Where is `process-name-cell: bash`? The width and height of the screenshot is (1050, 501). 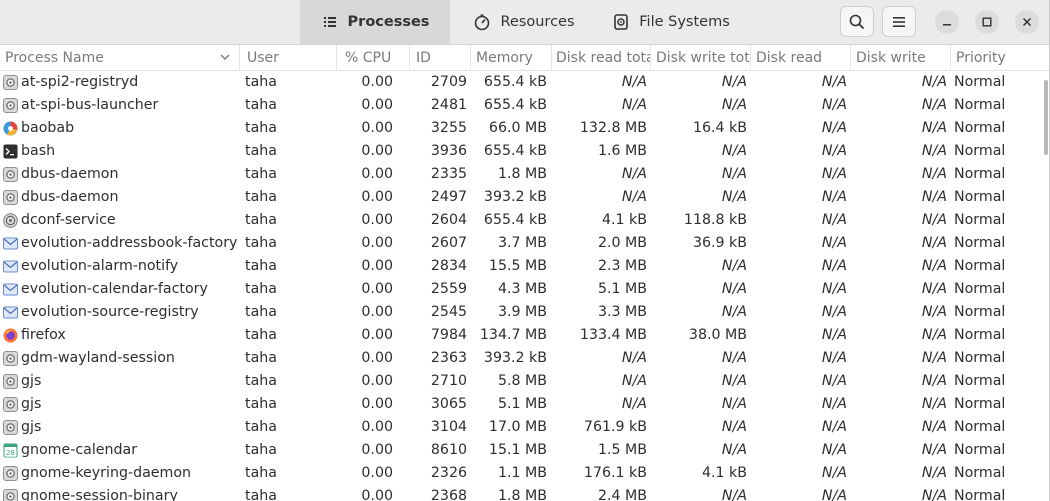 process-name-cell: bash is located at coordinates (122, 151).